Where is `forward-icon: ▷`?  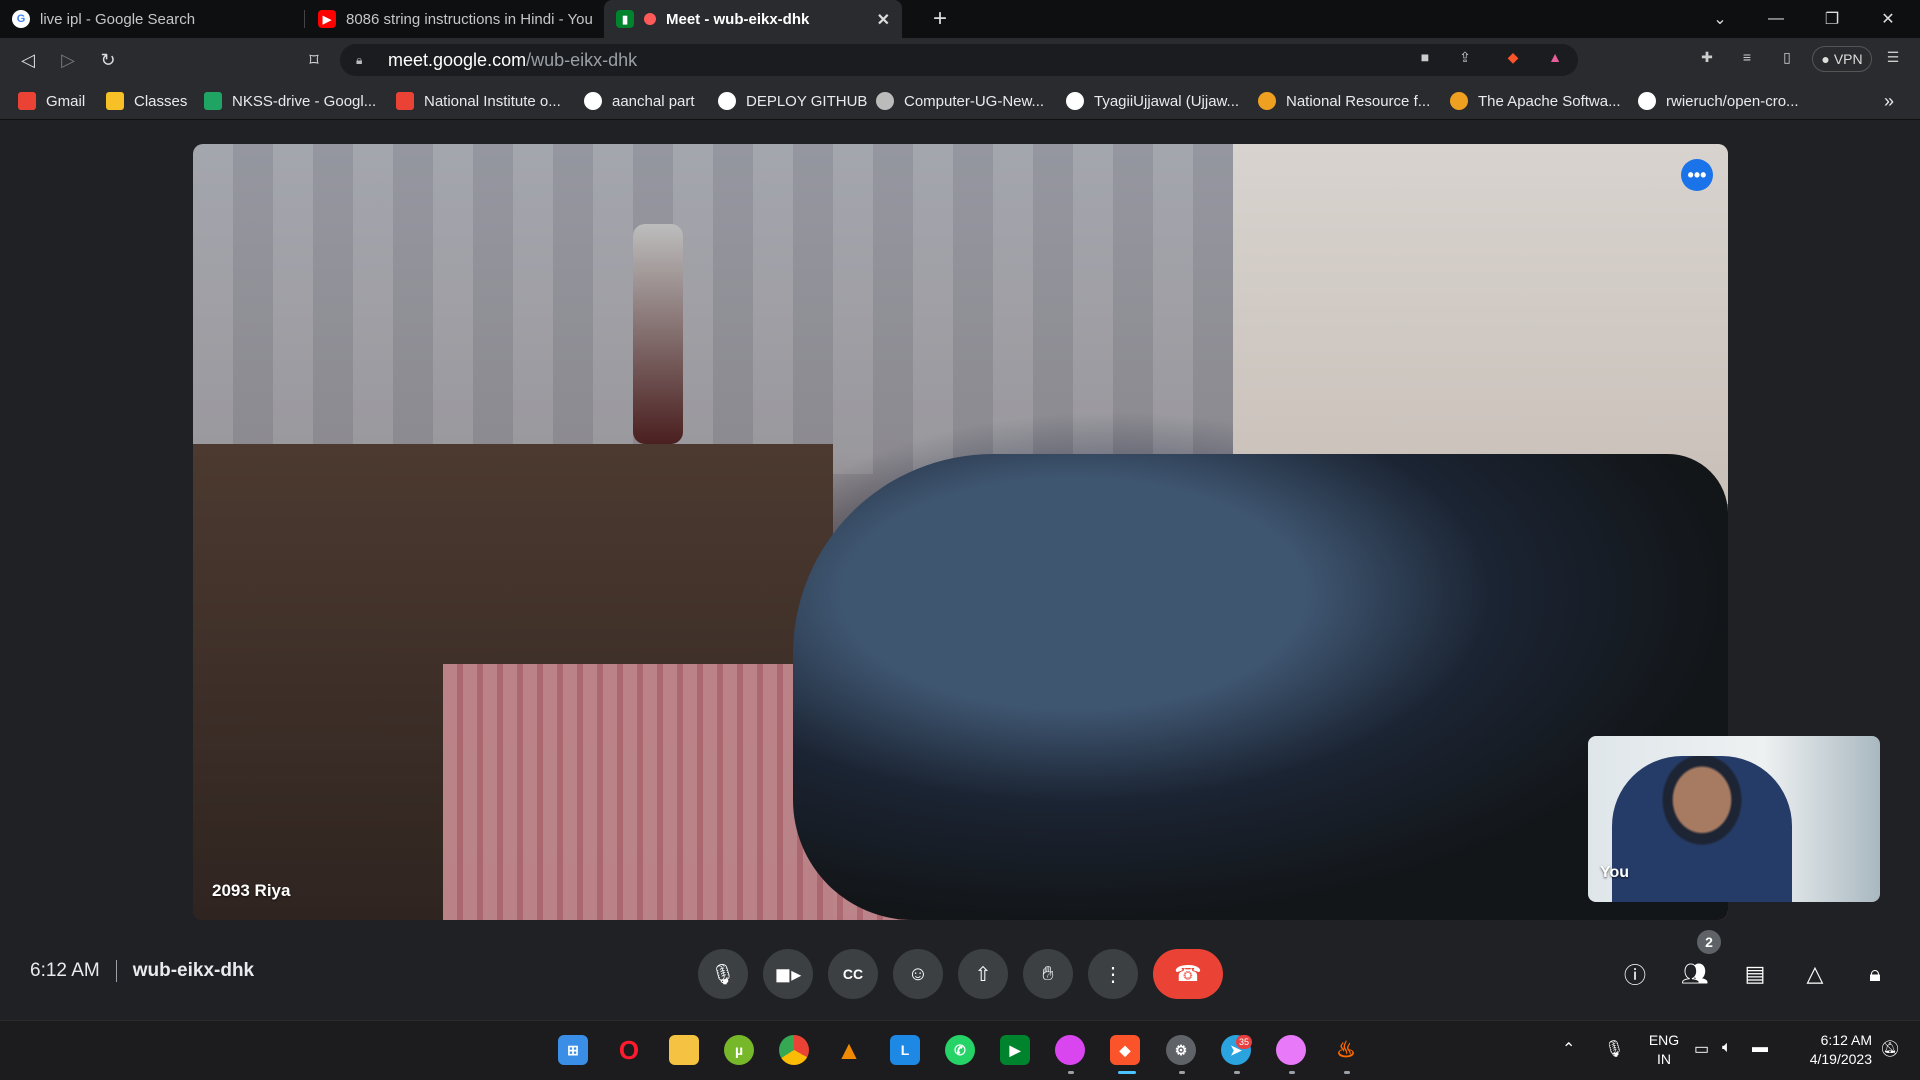
forward-icon: ▷ is located at coordinates (68, 60).